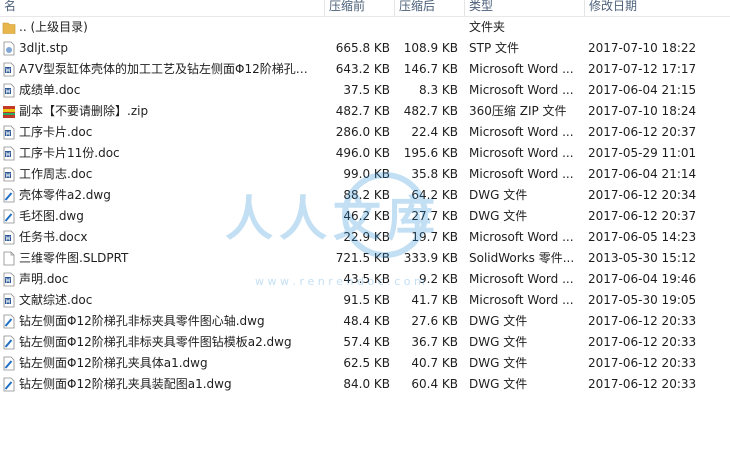 The height and width of the screenshot is (470, 730). What do you see at coordinates (162, 258) in the screenshot?
I see `file-name-cell: 三维零件图.SLDPRT` at bounding box center [162, 258].